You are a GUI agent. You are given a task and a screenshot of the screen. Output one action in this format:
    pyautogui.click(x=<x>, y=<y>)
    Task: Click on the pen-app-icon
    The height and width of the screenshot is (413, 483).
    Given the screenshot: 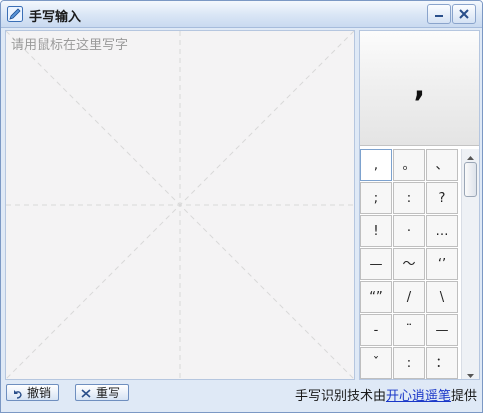 What is the action you would take?
    pyautogui.click(x=15, y=14)
    